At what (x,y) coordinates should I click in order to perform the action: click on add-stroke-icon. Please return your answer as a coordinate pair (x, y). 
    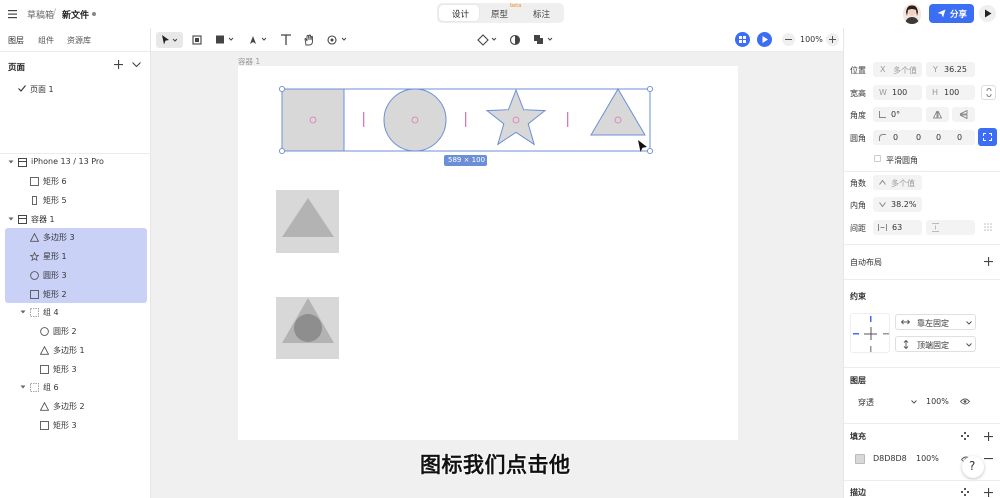
    Looking at the image, I should click on (988, 492).